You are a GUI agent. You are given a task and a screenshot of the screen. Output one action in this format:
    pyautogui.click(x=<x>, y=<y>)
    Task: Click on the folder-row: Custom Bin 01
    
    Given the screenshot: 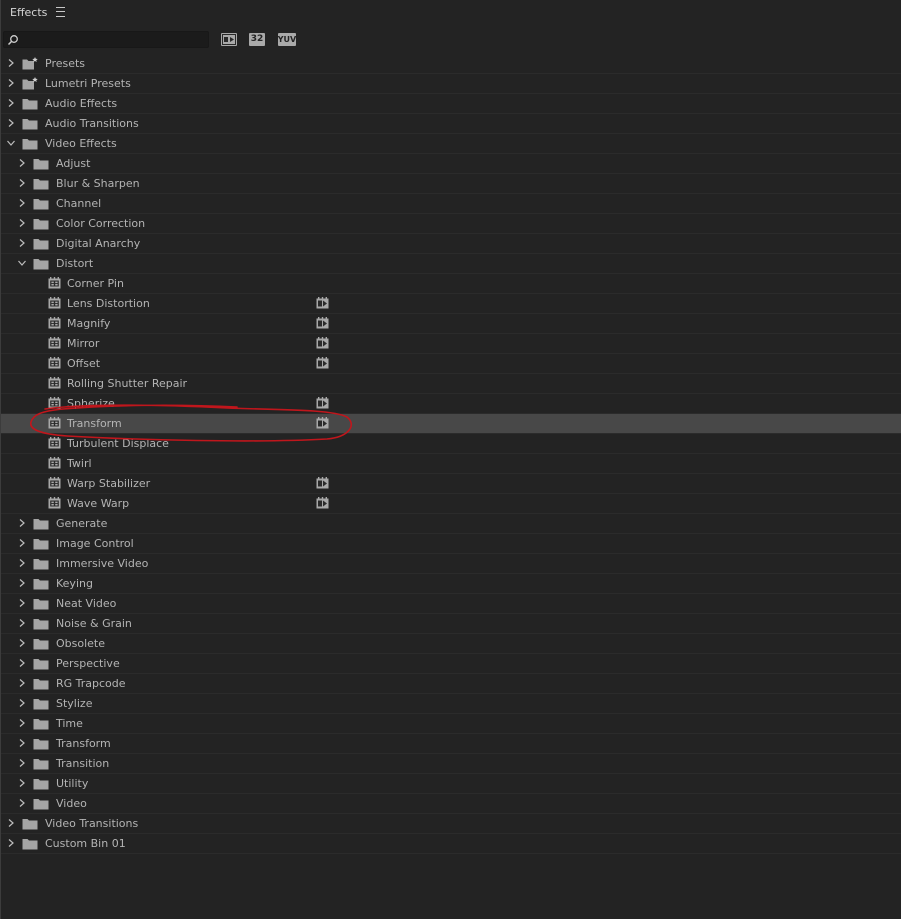 What is the action you would take?
    pyautogui.click(x=451, y=844)
    